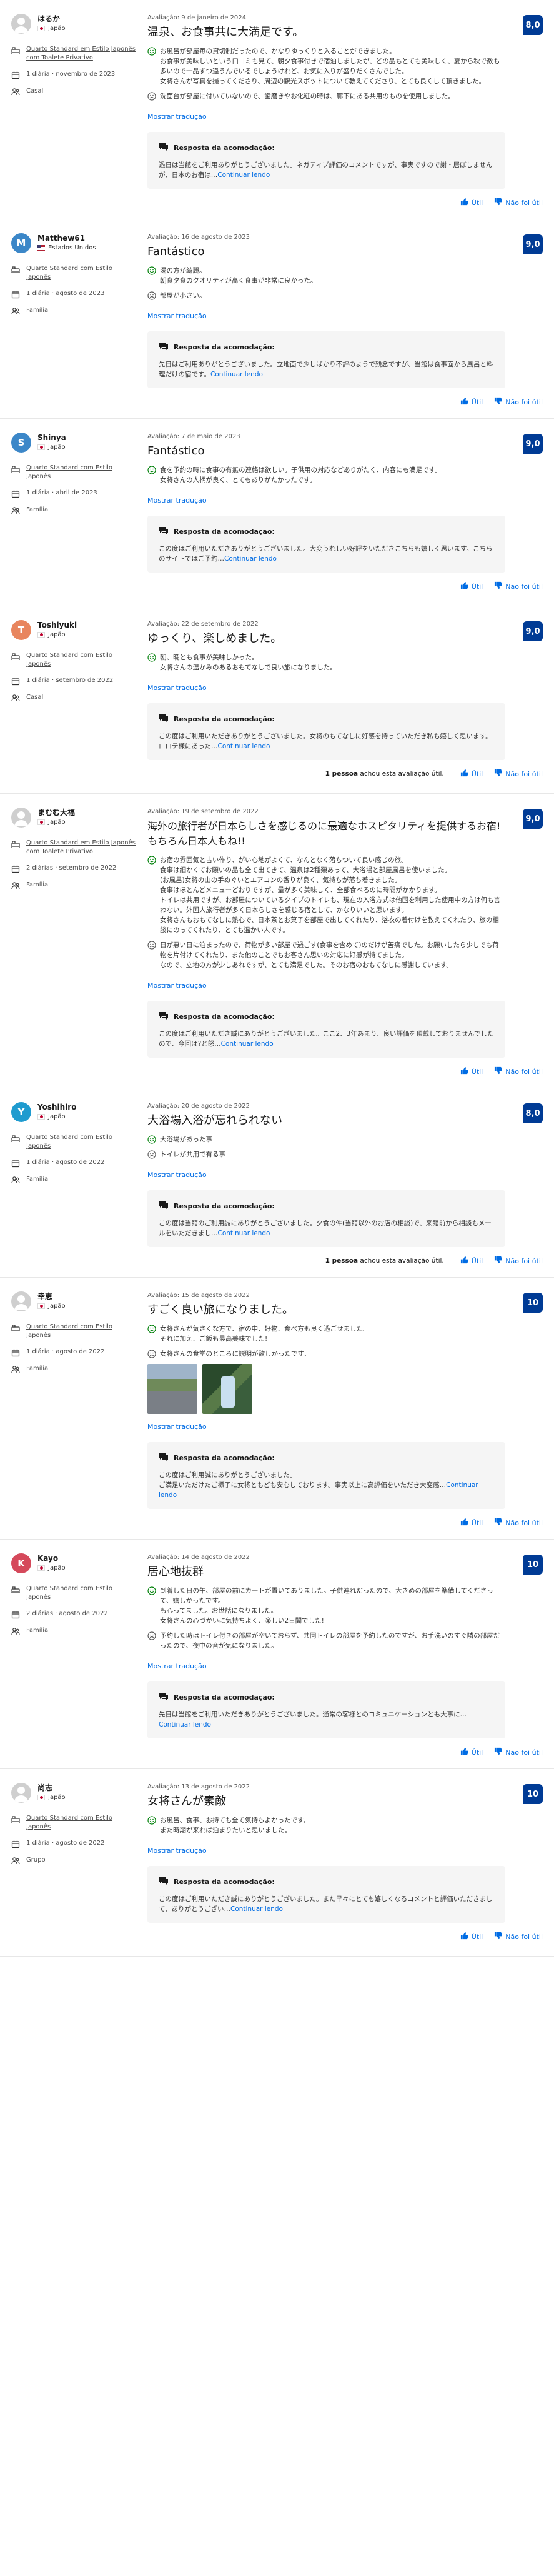 This screenshot has width=554, height=2576. I want to click on review-date: Avaliação: 14 de agosto de 2022, so click(199, 1557).